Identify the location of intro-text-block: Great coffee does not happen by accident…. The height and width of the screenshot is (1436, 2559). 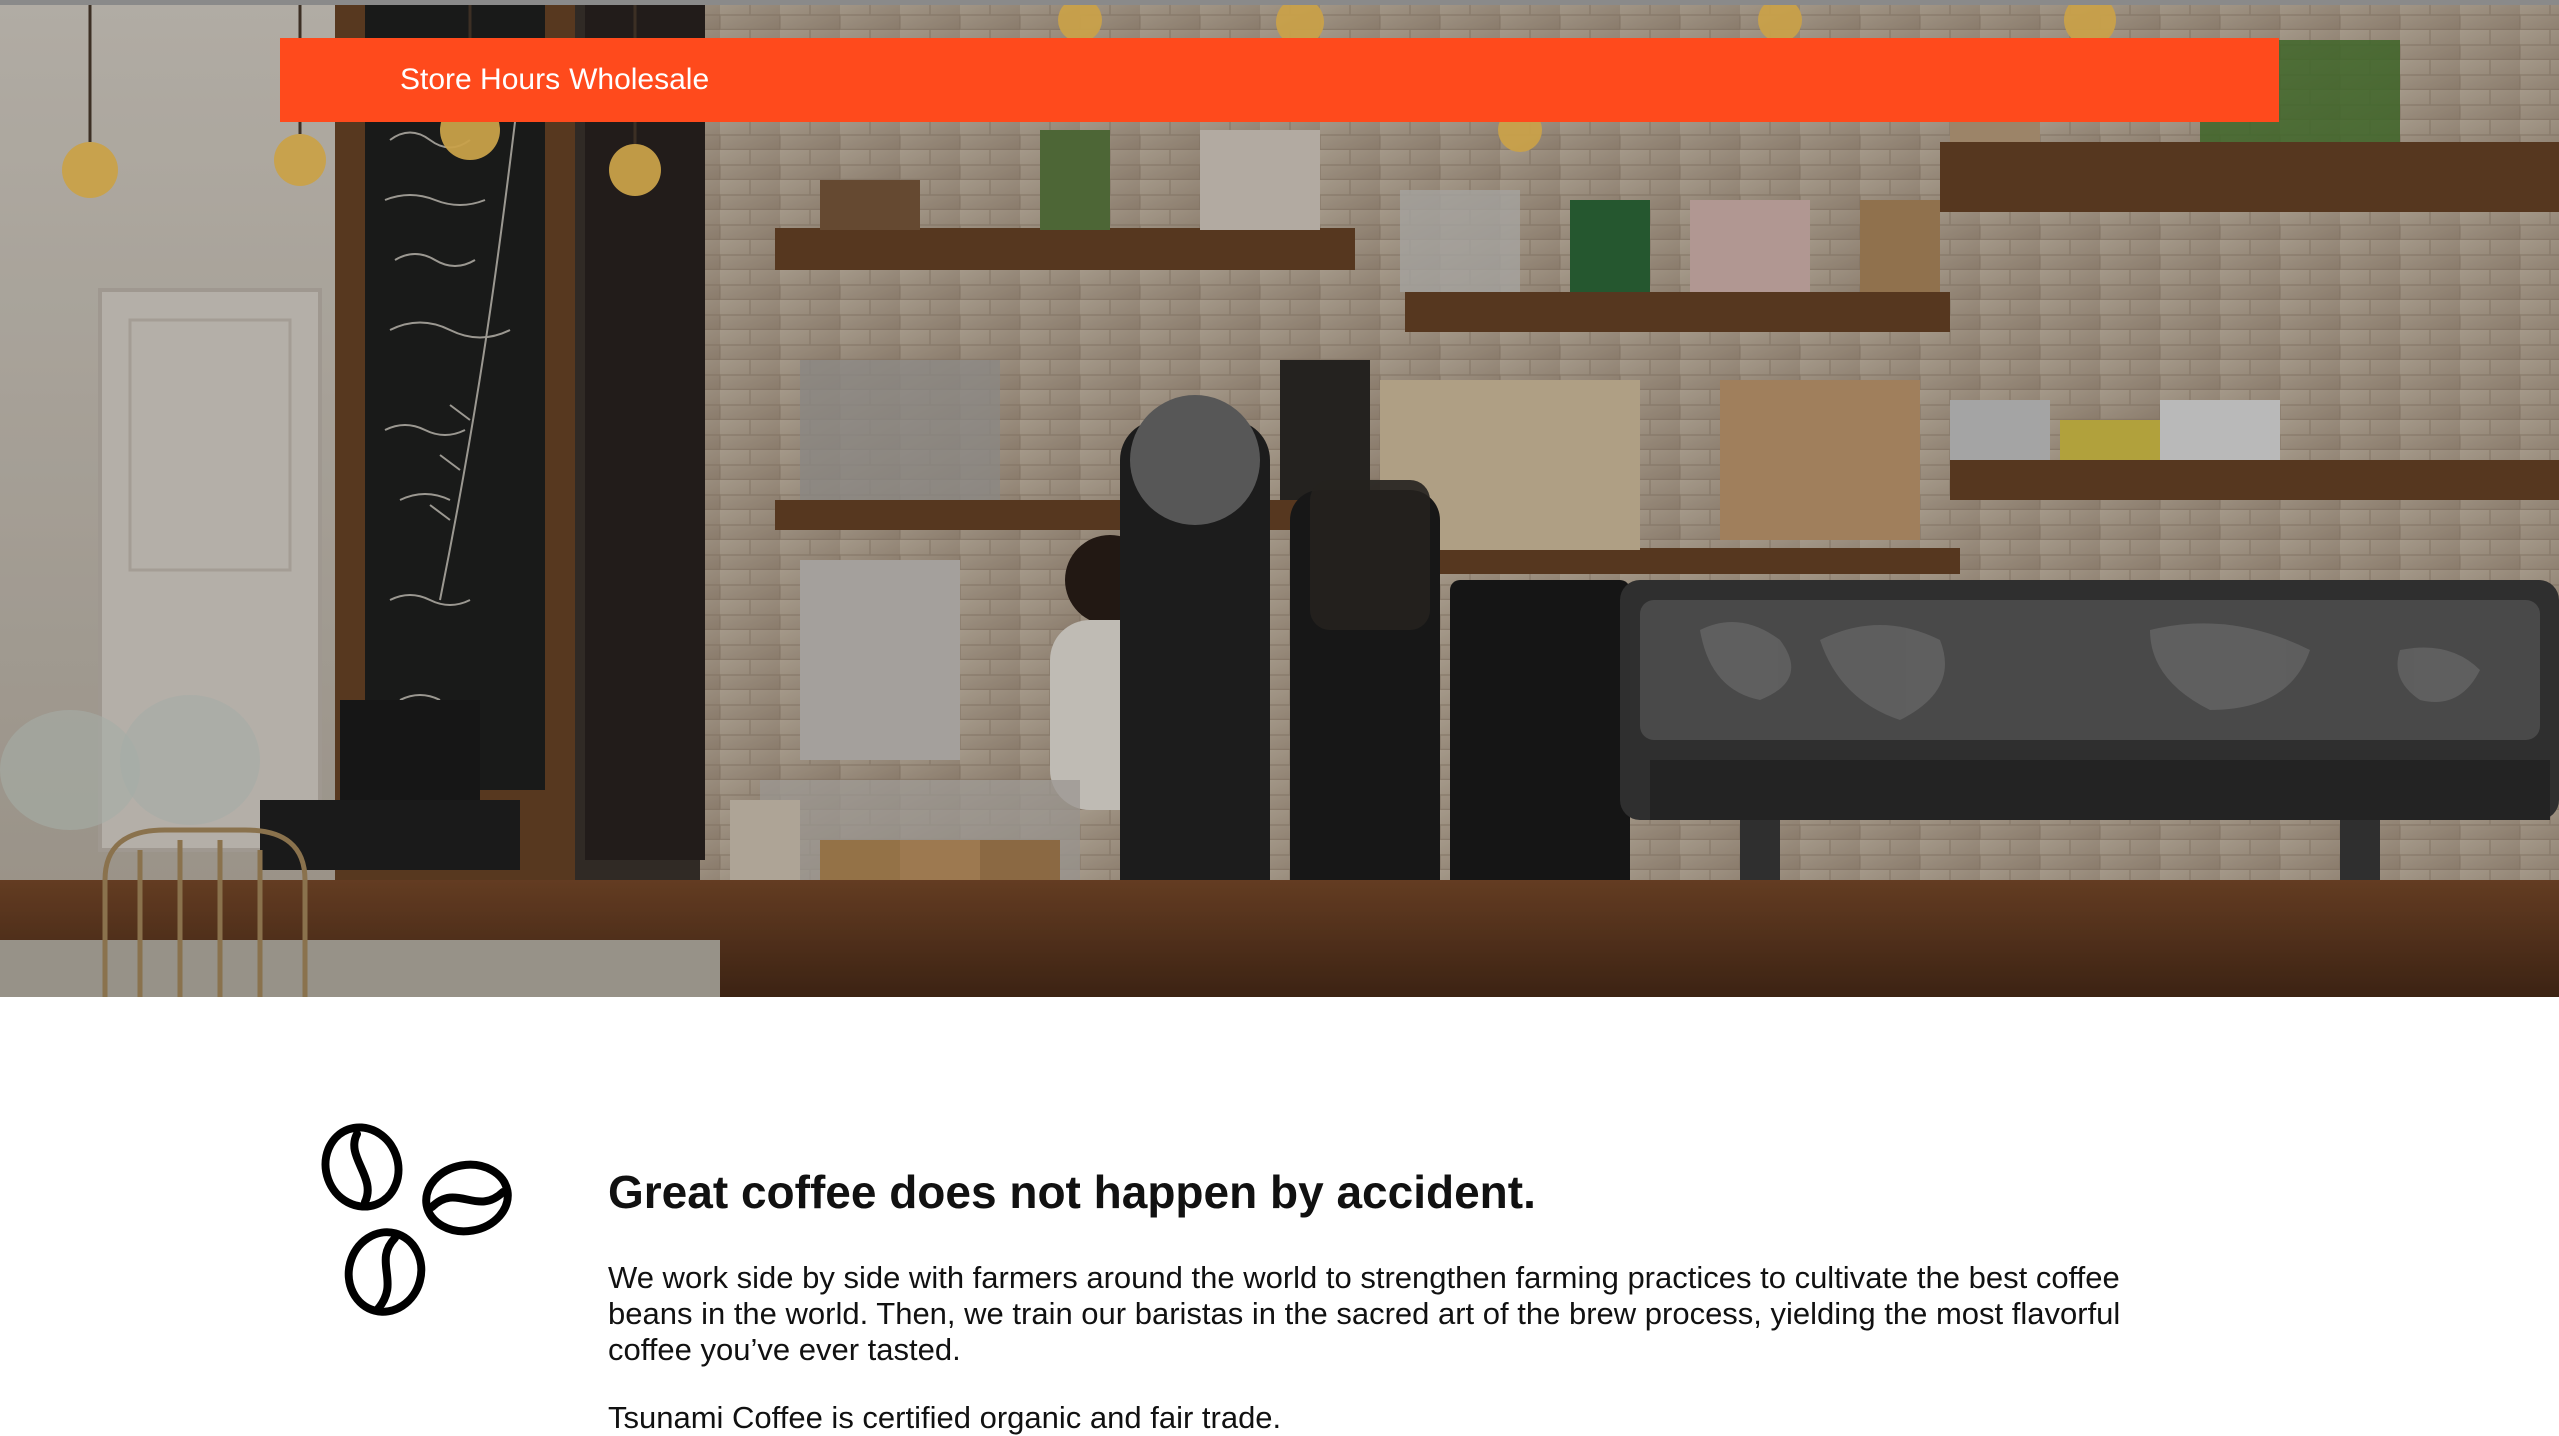
(1398, 1299).